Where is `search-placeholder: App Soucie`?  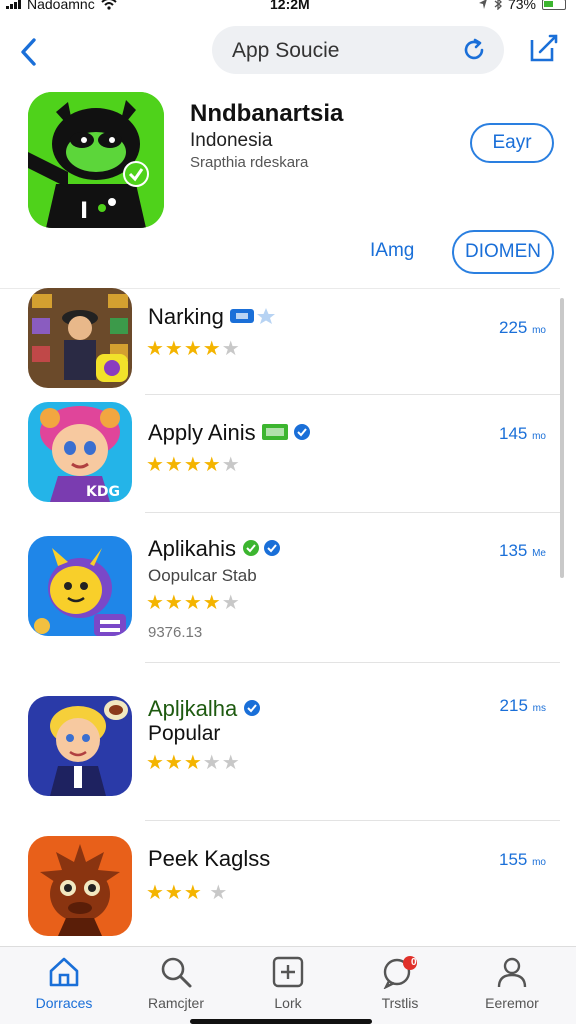
search-placeholder: App Soucie is located at coordinates (286, 50).